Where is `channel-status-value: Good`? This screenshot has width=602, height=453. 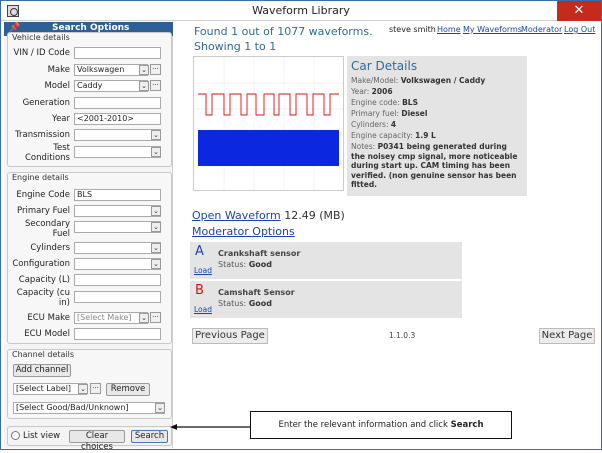
channel-status-value: Good is located at coordinates (260, 303).